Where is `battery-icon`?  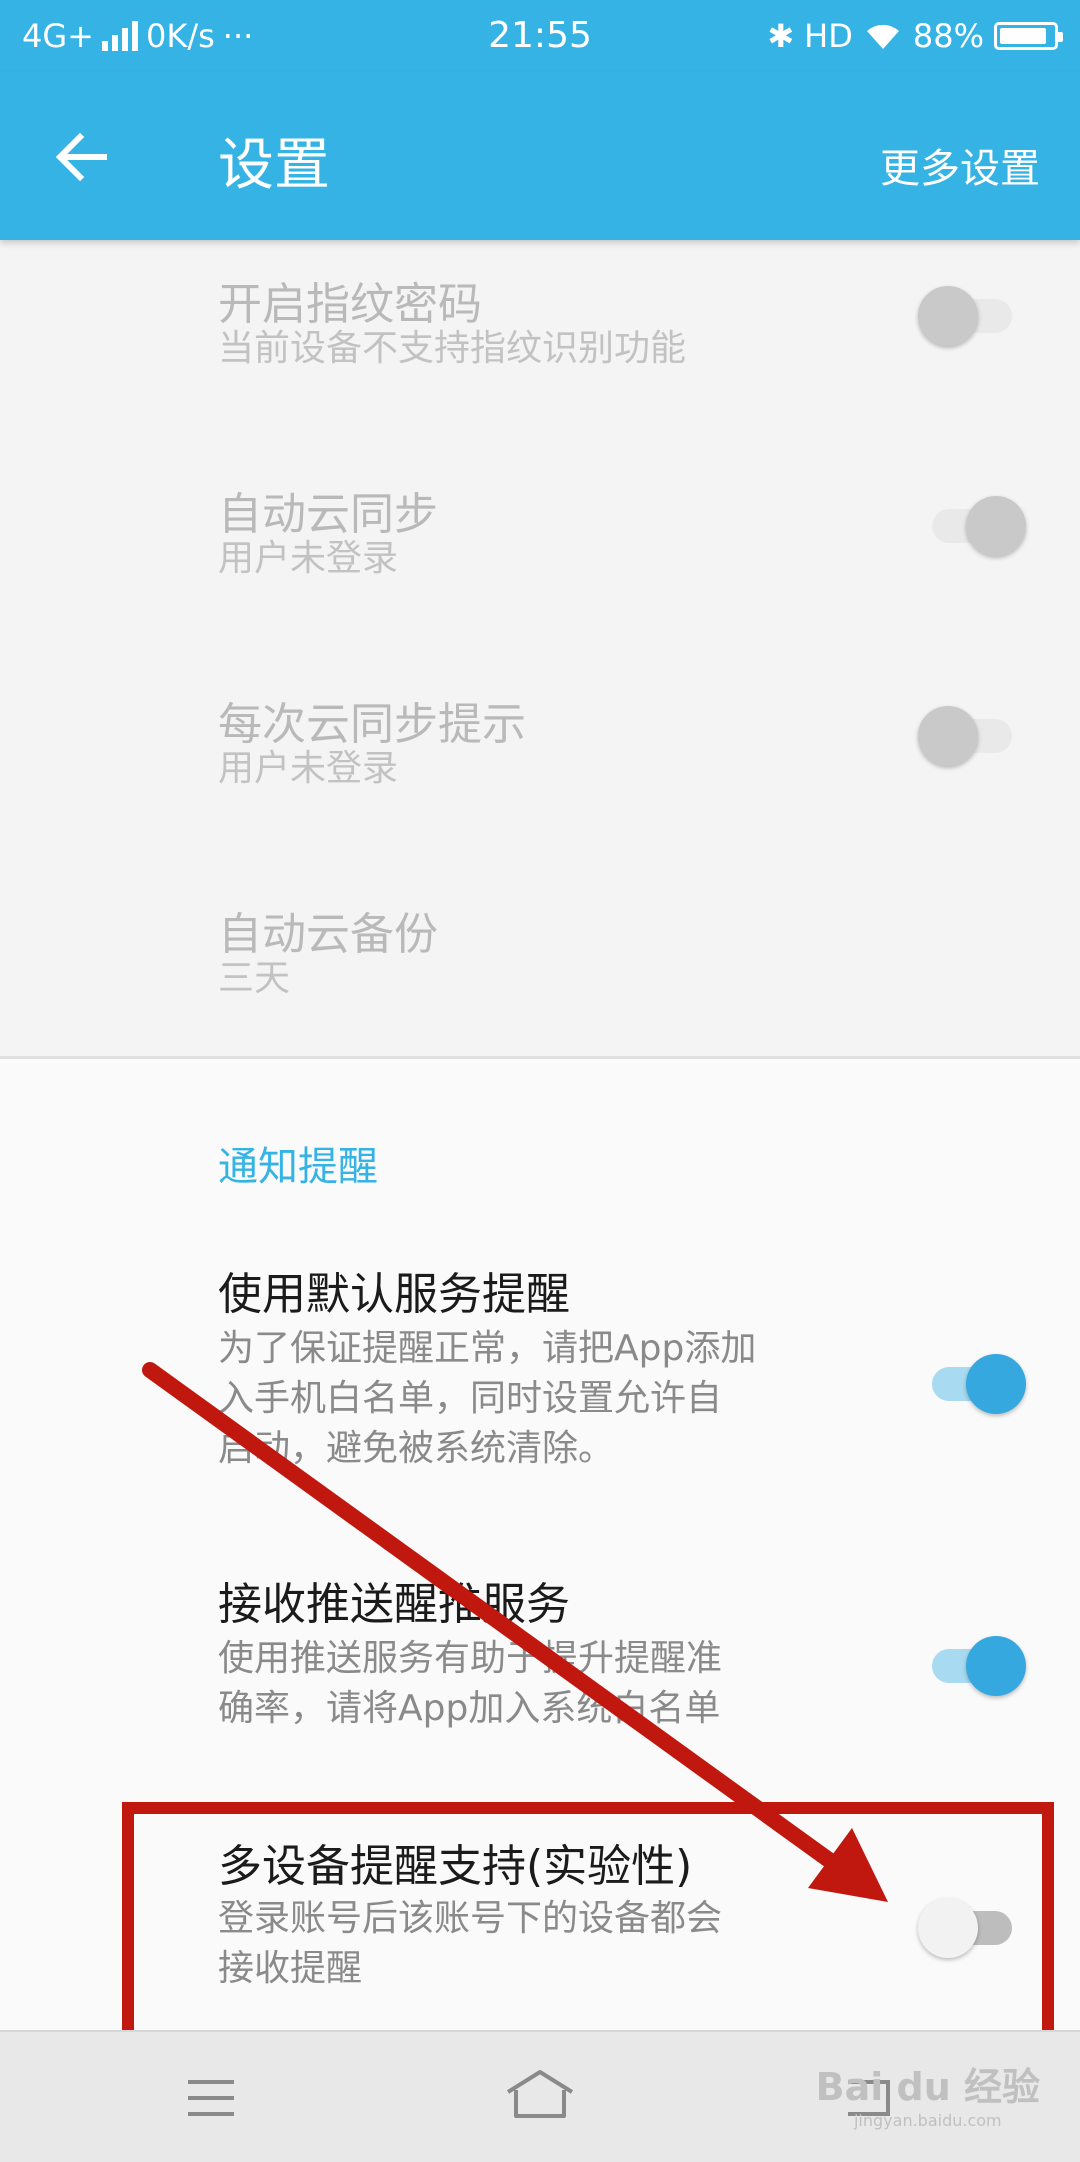
battery-icon is located at coordinates (1028, 36).